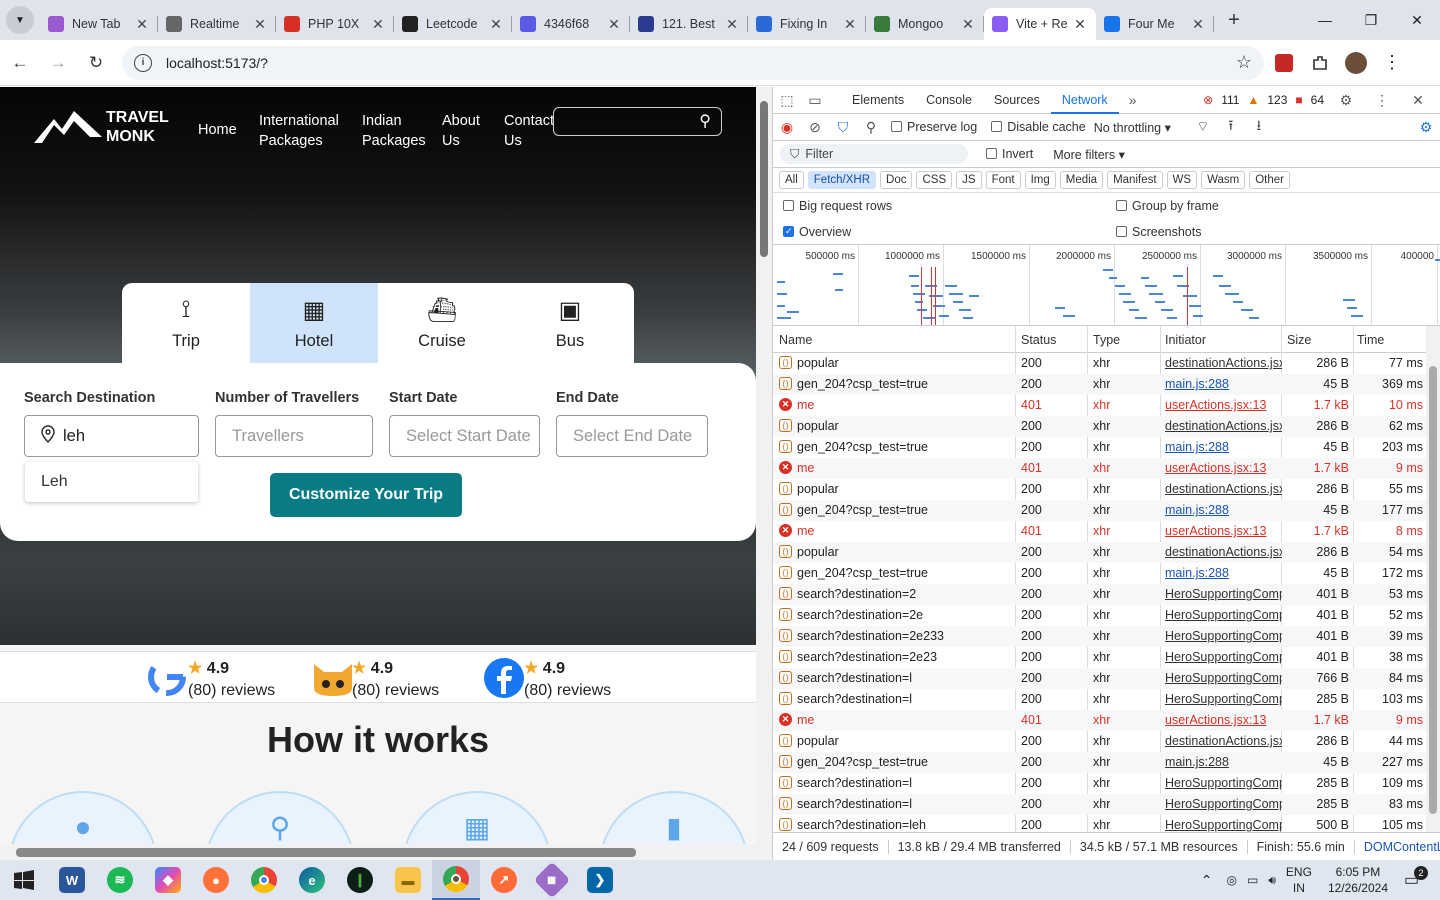  What do you see at coordinates (571, 24) in the screenshot?
I see `browser-tab: 4346f68 ✕` at bounding box center [571, 24].